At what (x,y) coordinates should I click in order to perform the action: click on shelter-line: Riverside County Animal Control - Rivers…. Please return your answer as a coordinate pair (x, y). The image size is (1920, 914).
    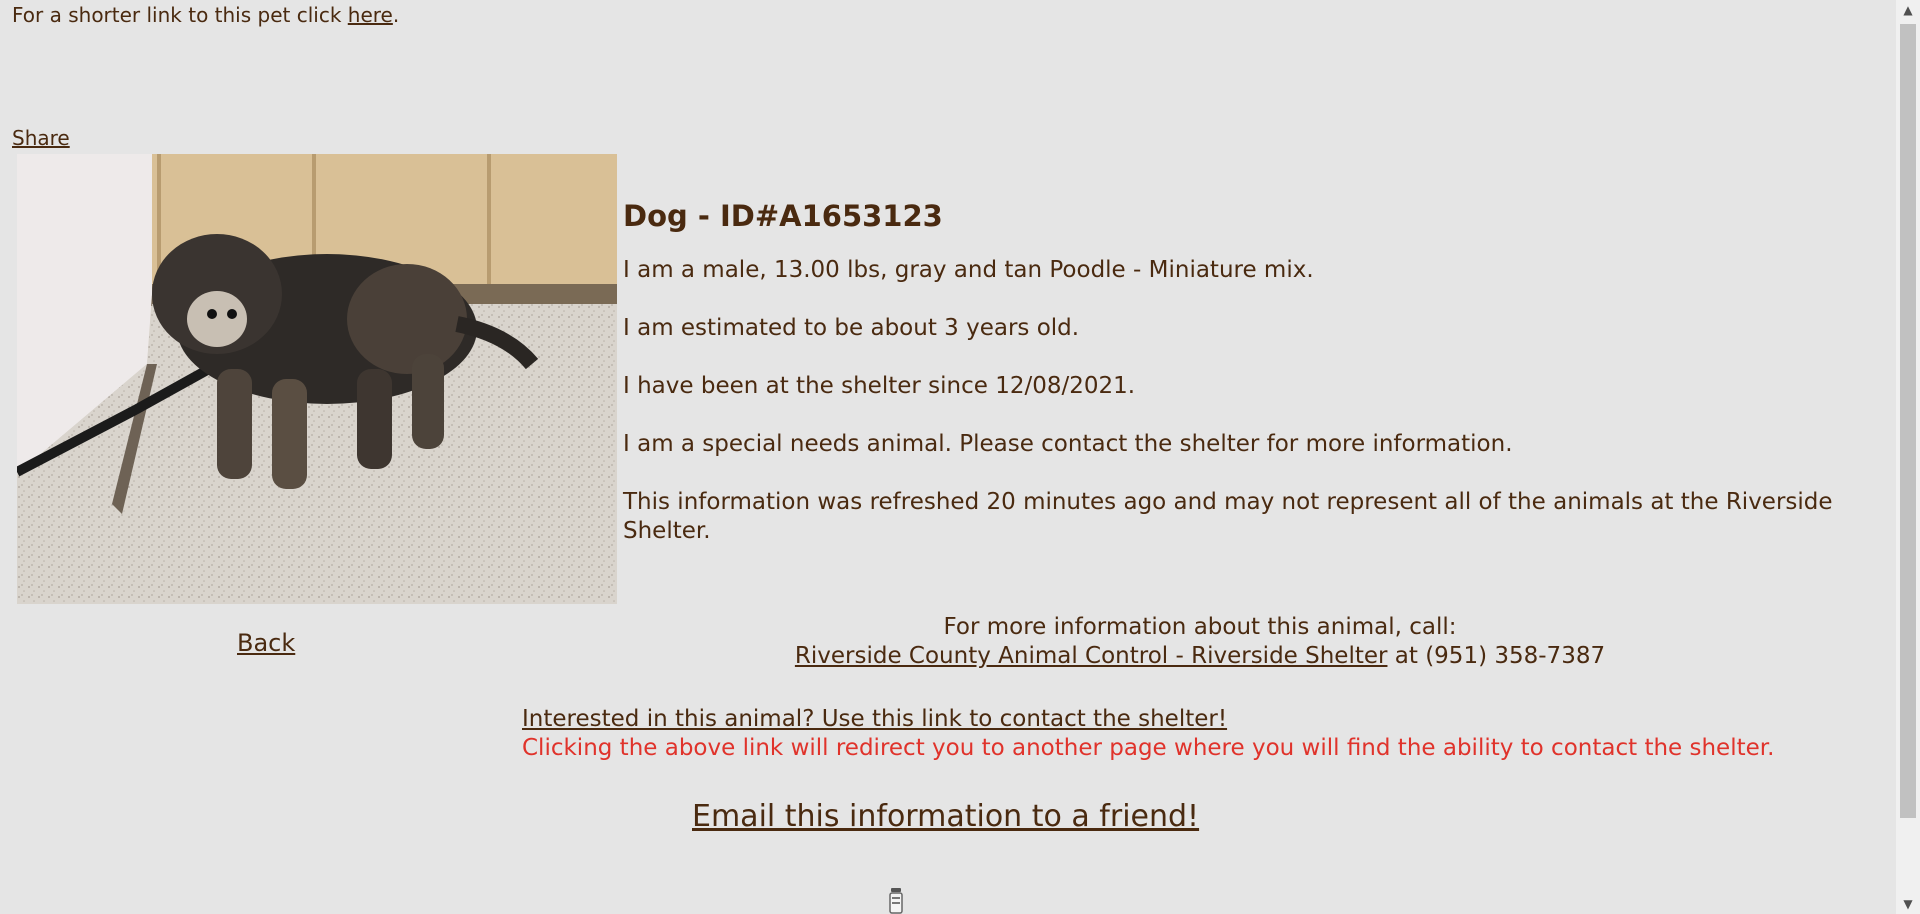
    Looking at the image, I should click on (1200, 656).